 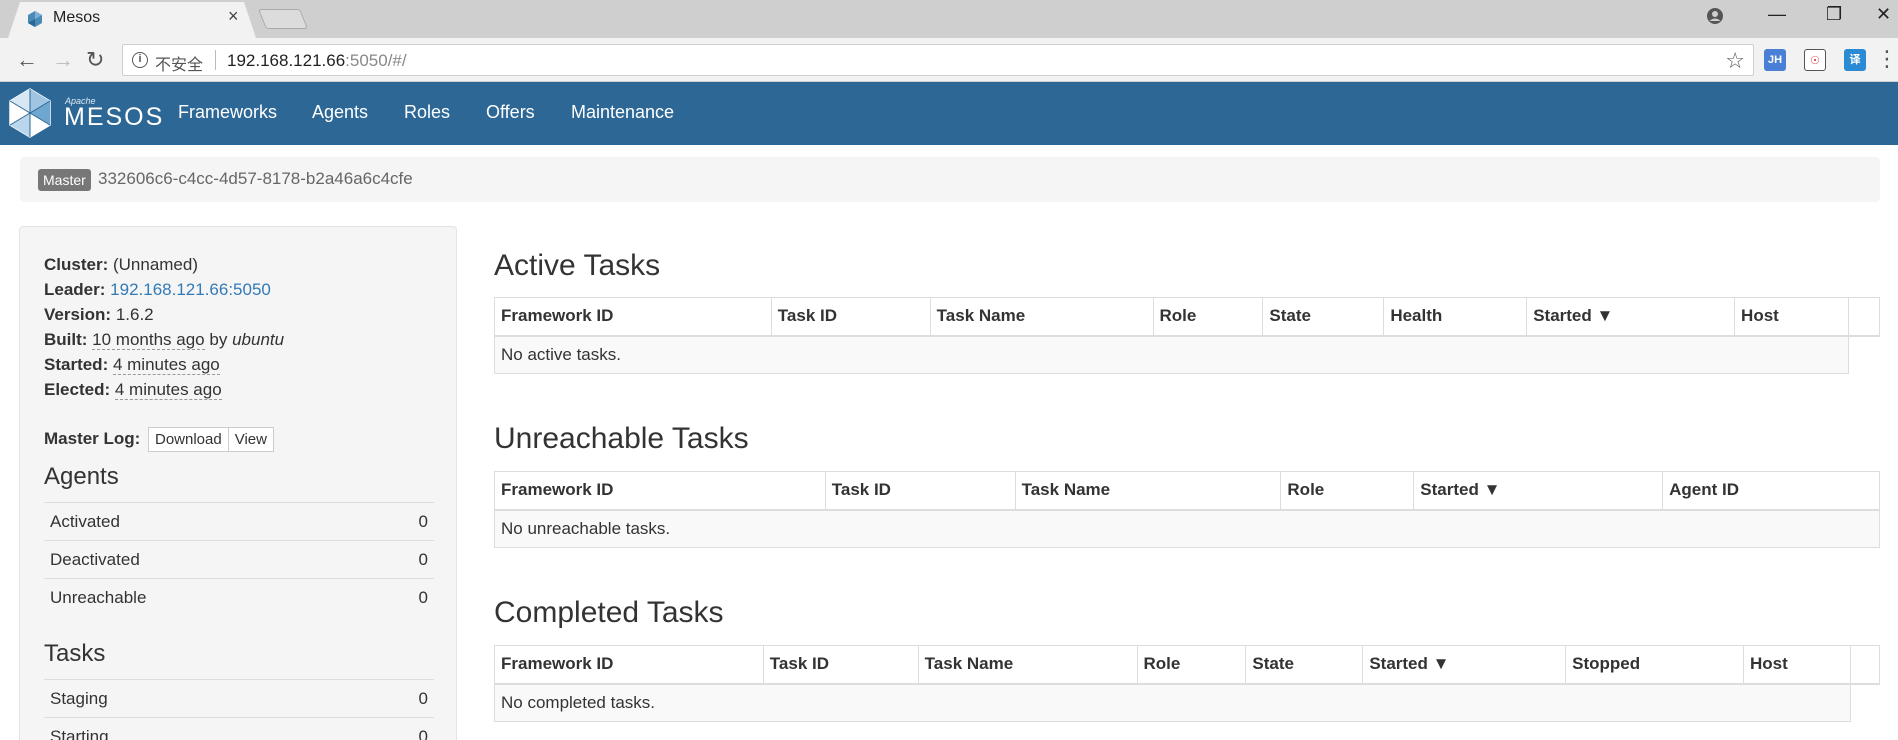 What do you see at coordinates (283, 19) in the screenshot?
I see `new-tab-button` at bounding box center [283, 19].